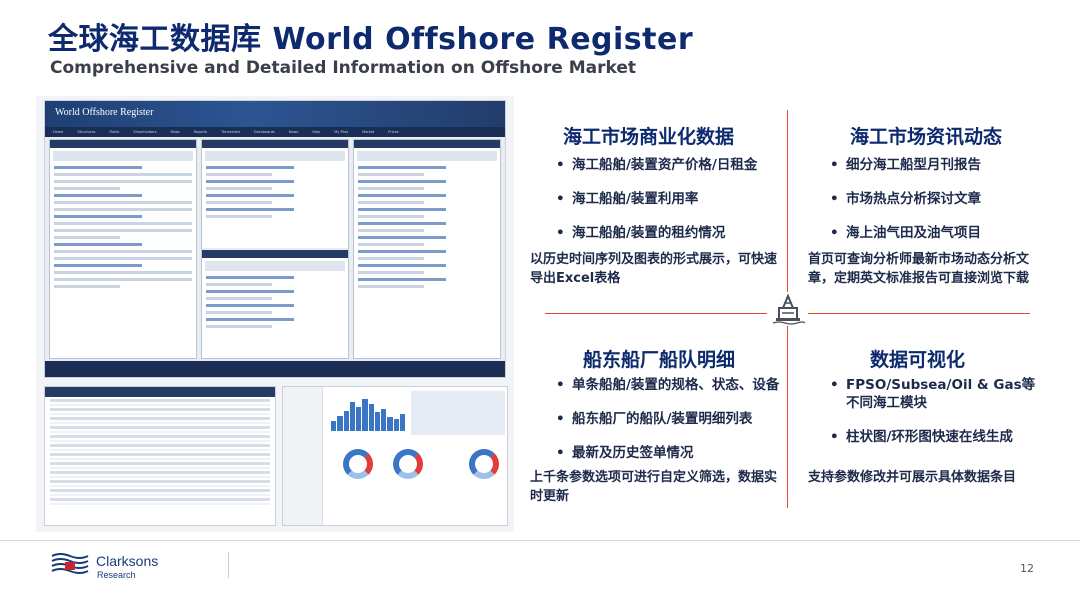 The height and width of the screenshot is (592, 1080). Describe the element at coordinates (940, 233) in the screenshot. I see `bullet-item: 海上油气田及油气项目` at that location.